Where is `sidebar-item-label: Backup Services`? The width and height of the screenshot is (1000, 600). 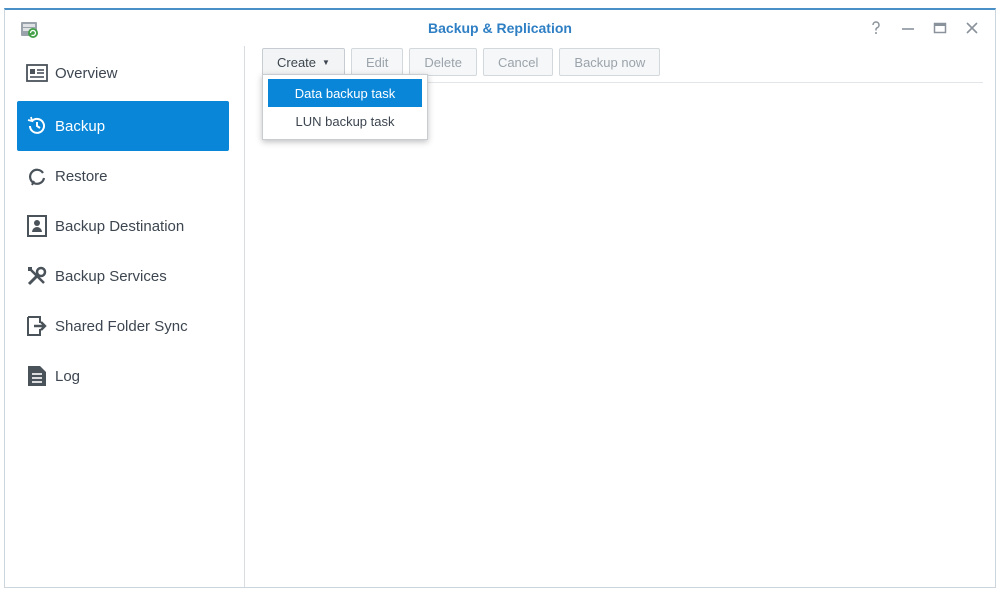 sidebar-item-label: Backup Services is located at coordinates (111, 276).